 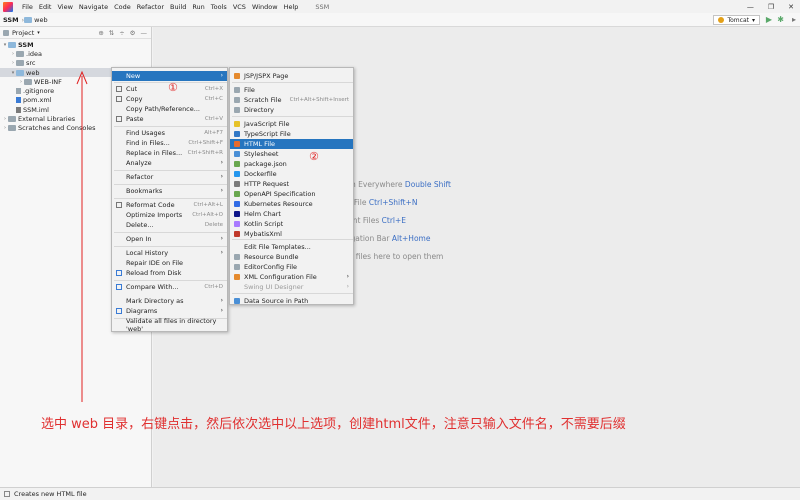 What do you see at coordinates (291, 90) in the screenshot?
I see `new-submenu-item-file: File` at bounding box center [291, 90].